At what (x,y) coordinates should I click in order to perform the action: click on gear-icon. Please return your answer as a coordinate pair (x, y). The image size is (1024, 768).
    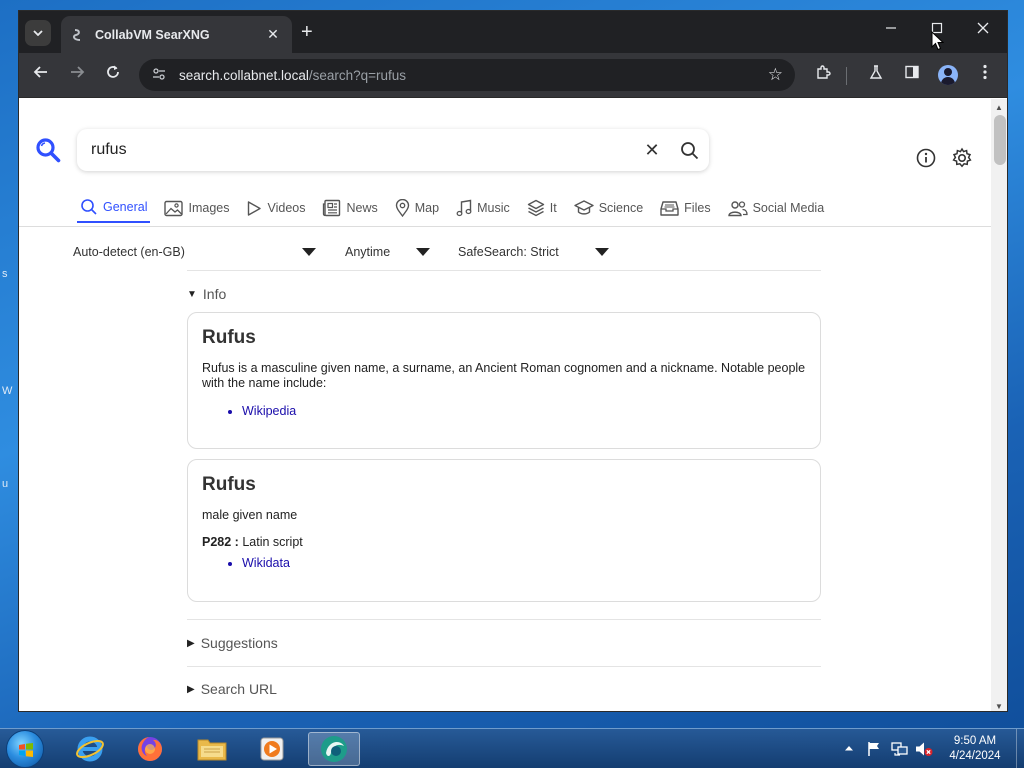
    Looking at the image, I should click on (962, 158).